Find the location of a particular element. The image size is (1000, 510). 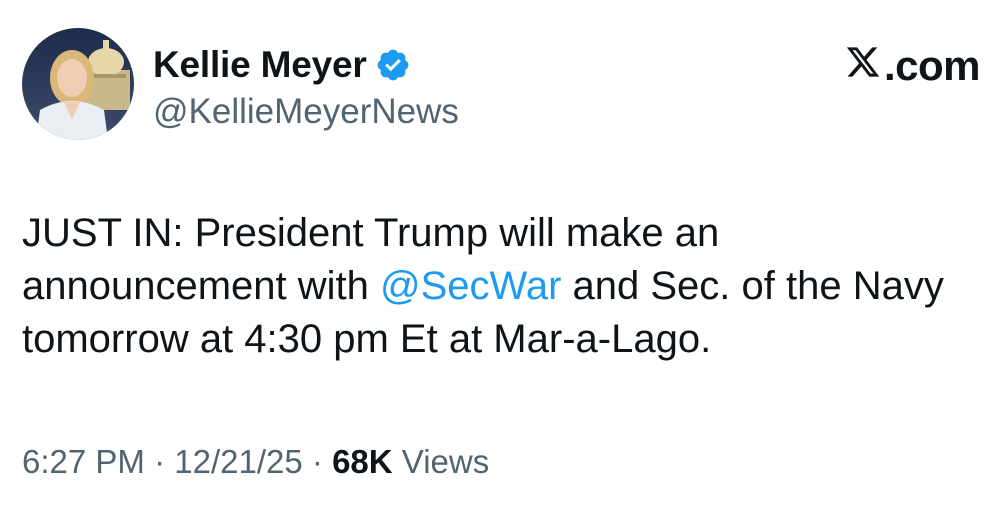

brand-logo: .com is located at coordinates (912, 66).